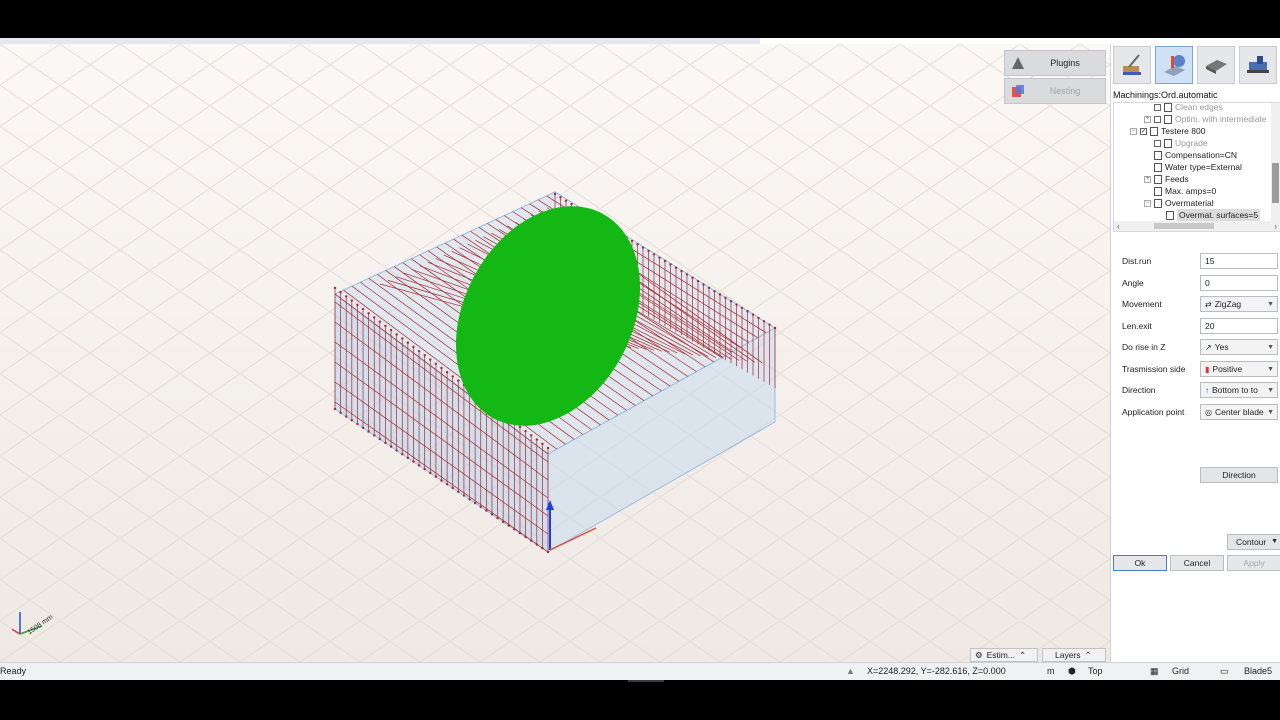 This screenshot has width=1280, height=720. Describe the element at coordinates (1275, 162) in the screenshot. I see `tree-vertical-scrollbar` at that location.